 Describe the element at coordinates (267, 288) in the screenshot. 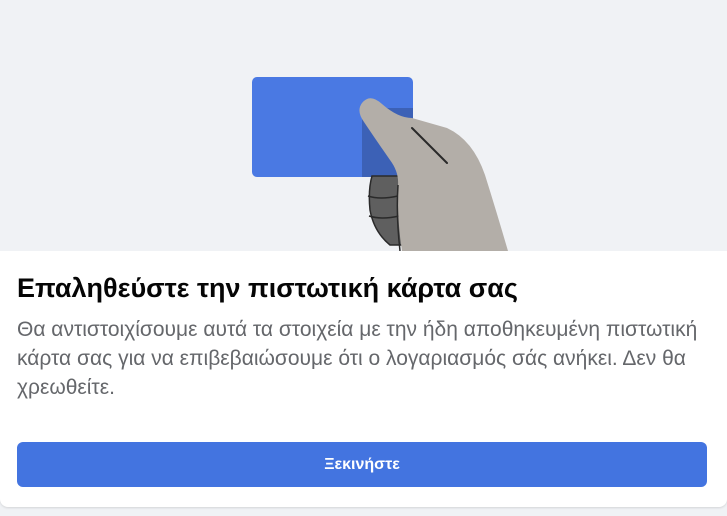

I see `dialog-title: Επαληθεύστε την πιστωτική κάρτα σας` at that location.